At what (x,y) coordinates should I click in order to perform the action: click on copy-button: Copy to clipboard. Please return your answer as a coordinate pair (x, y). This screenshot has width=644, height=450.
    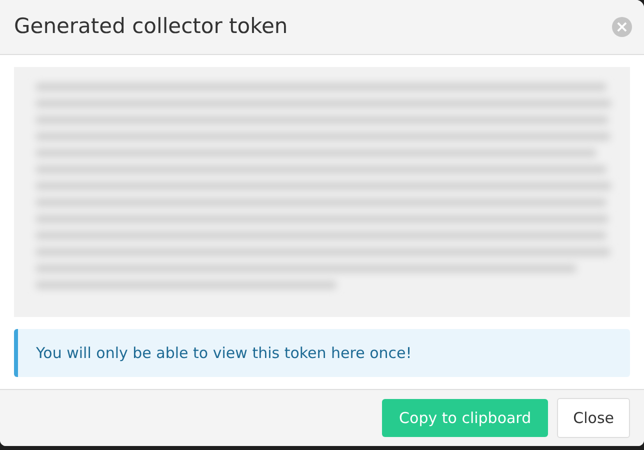
    Looking at the image, I should click on (465, 418).